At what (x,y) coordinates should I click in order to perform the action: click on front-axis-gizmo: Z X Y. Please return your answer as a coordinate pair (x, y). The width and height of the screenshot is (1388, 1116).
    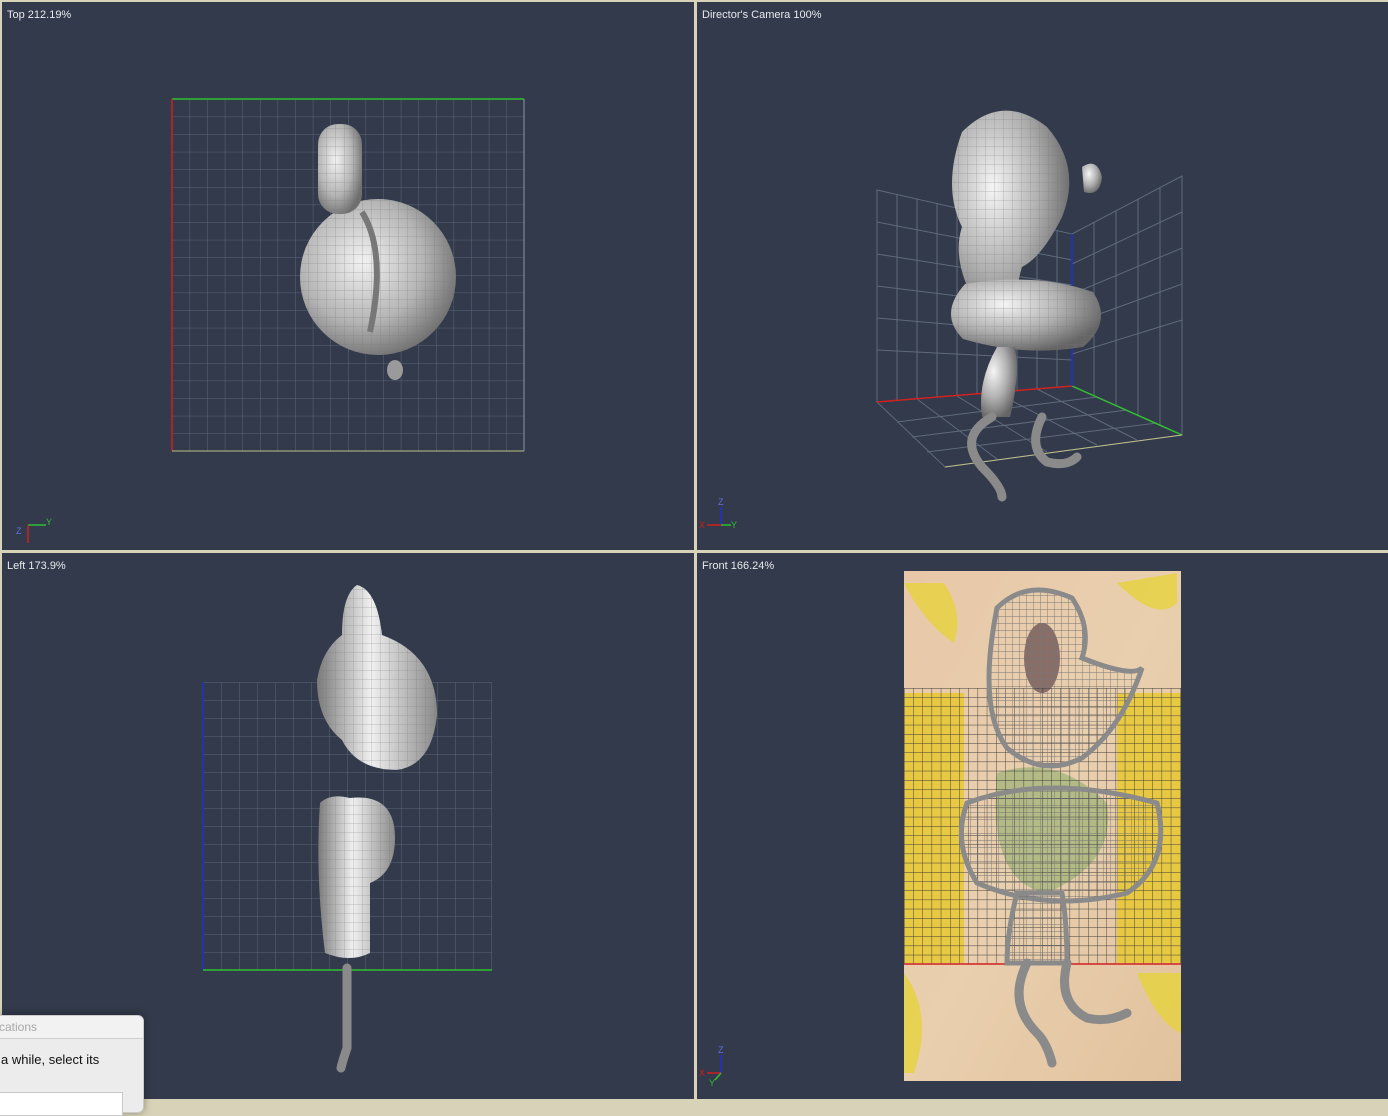
    Looking at the image, I should click on (711, 1066).